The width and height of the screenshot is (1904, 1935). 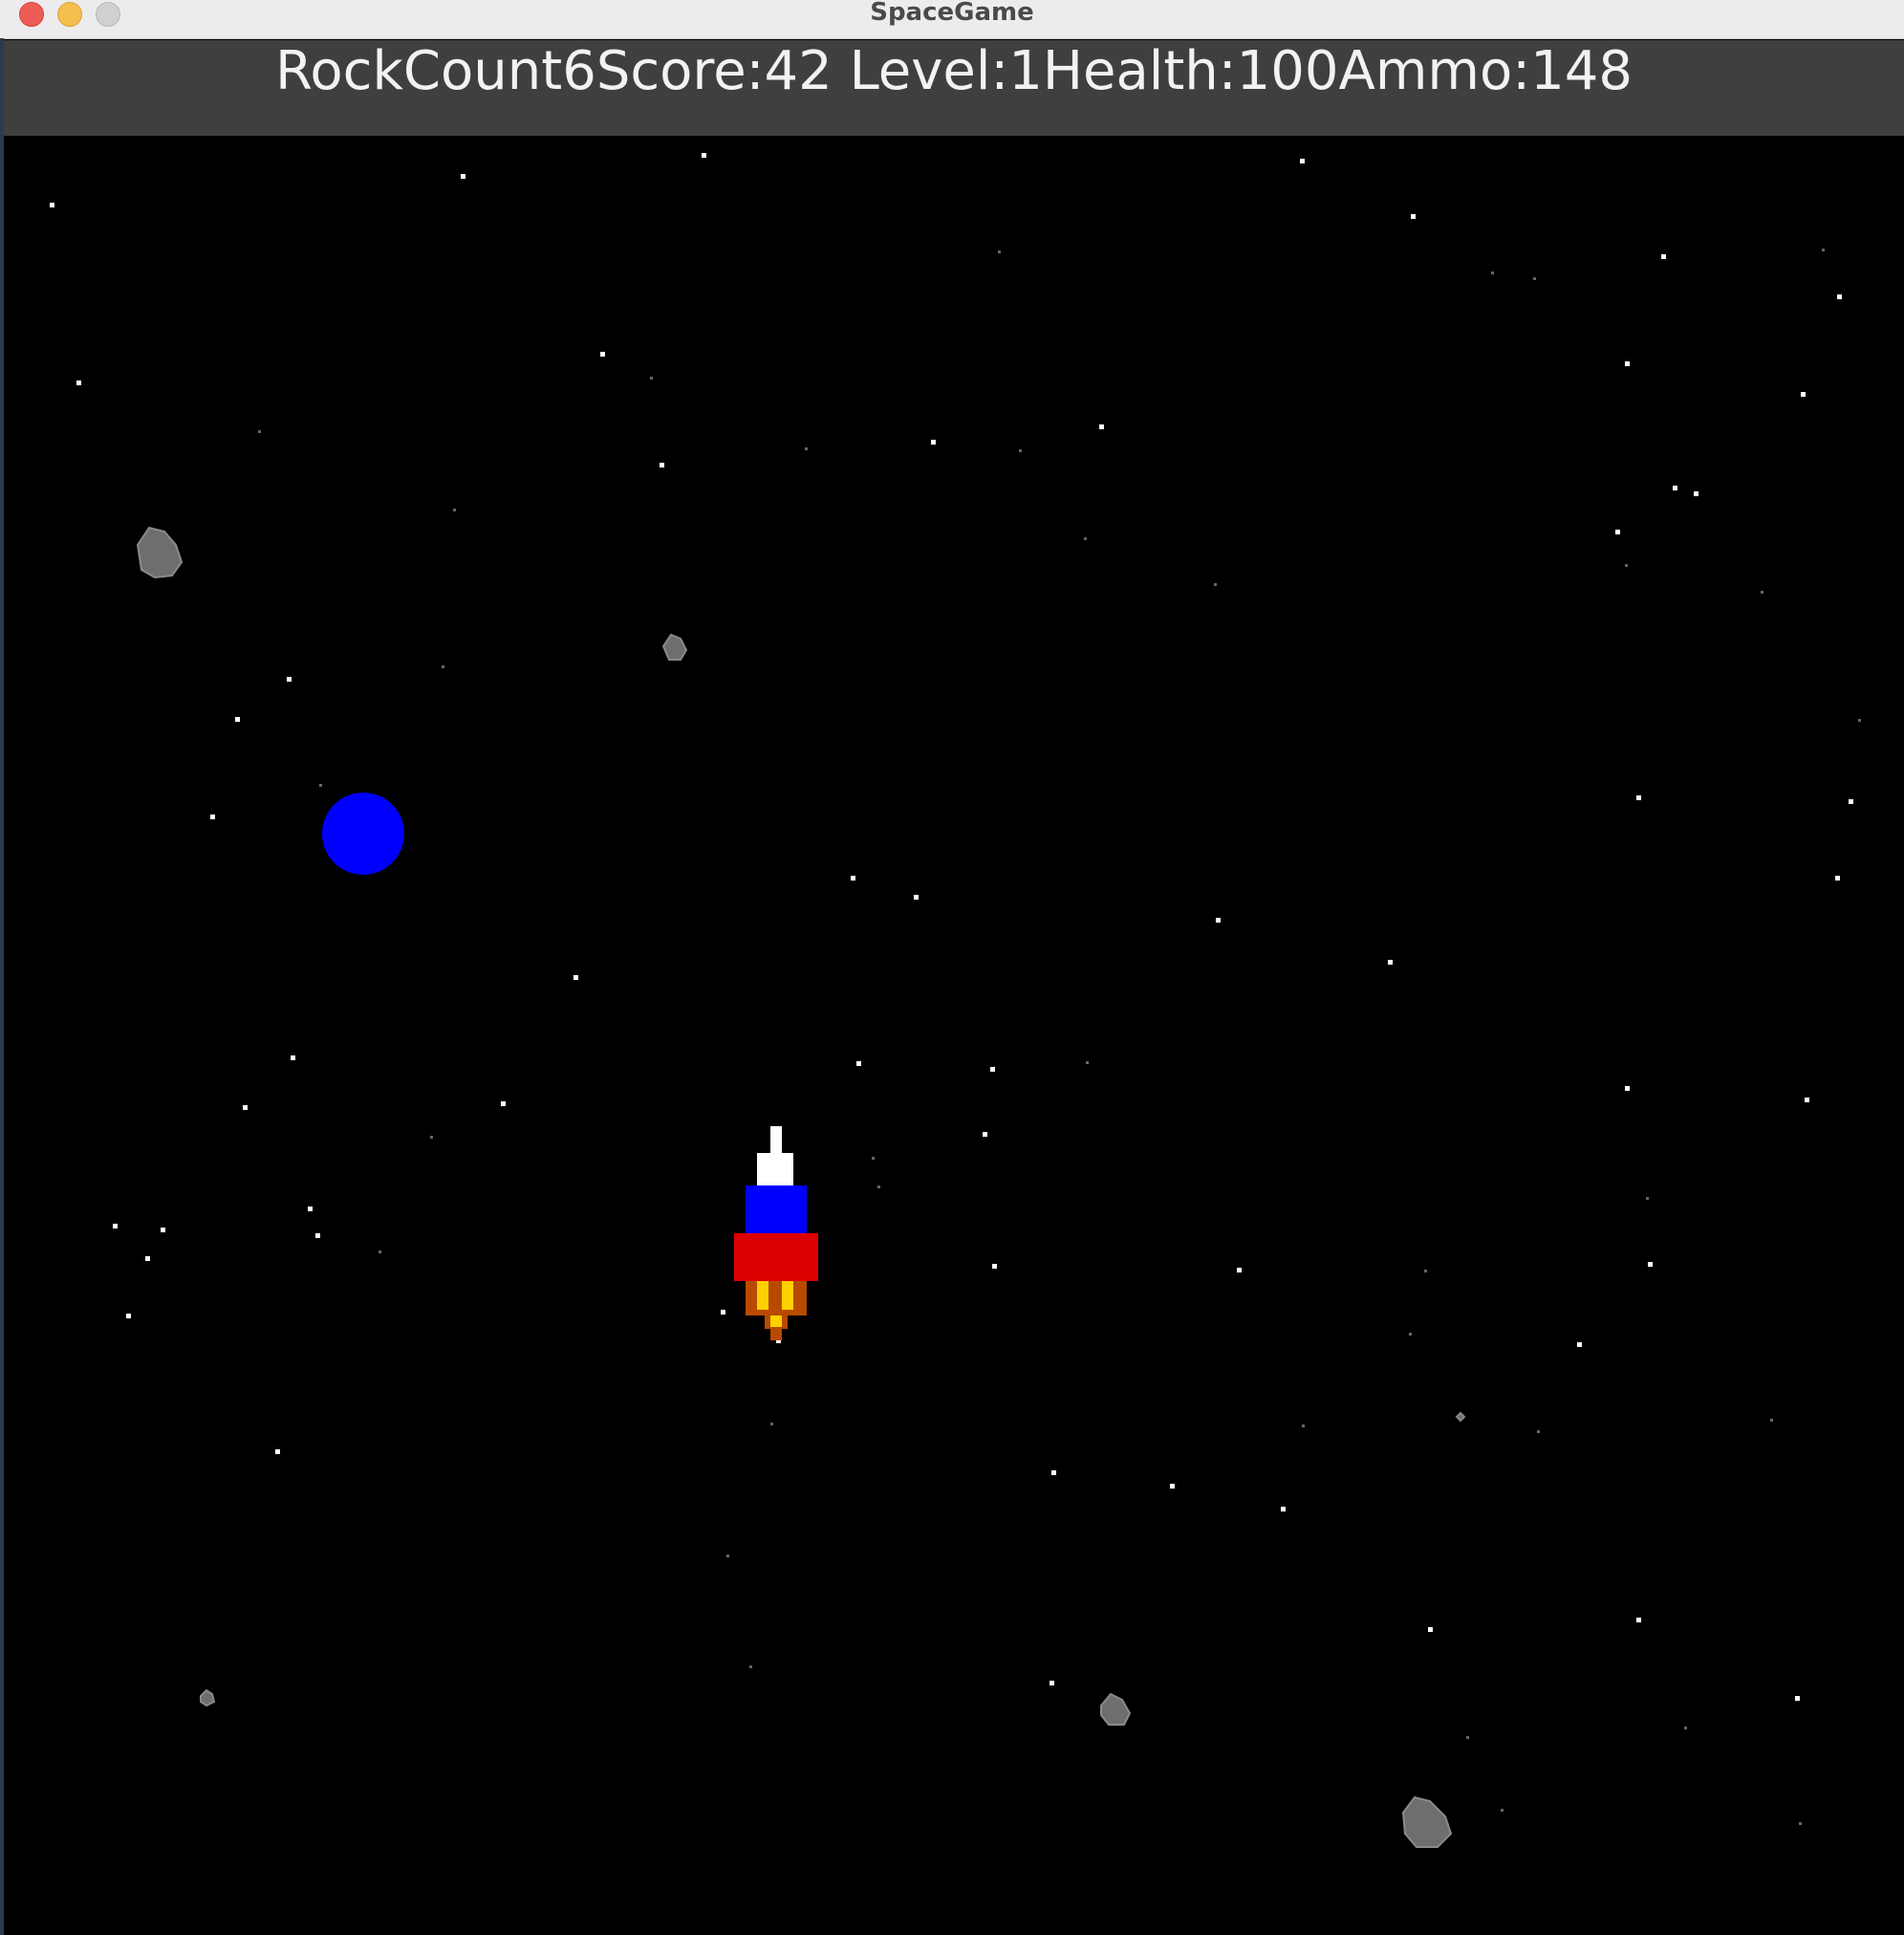 I want to click on blue-planet-icon, so click(x=363, y=834).